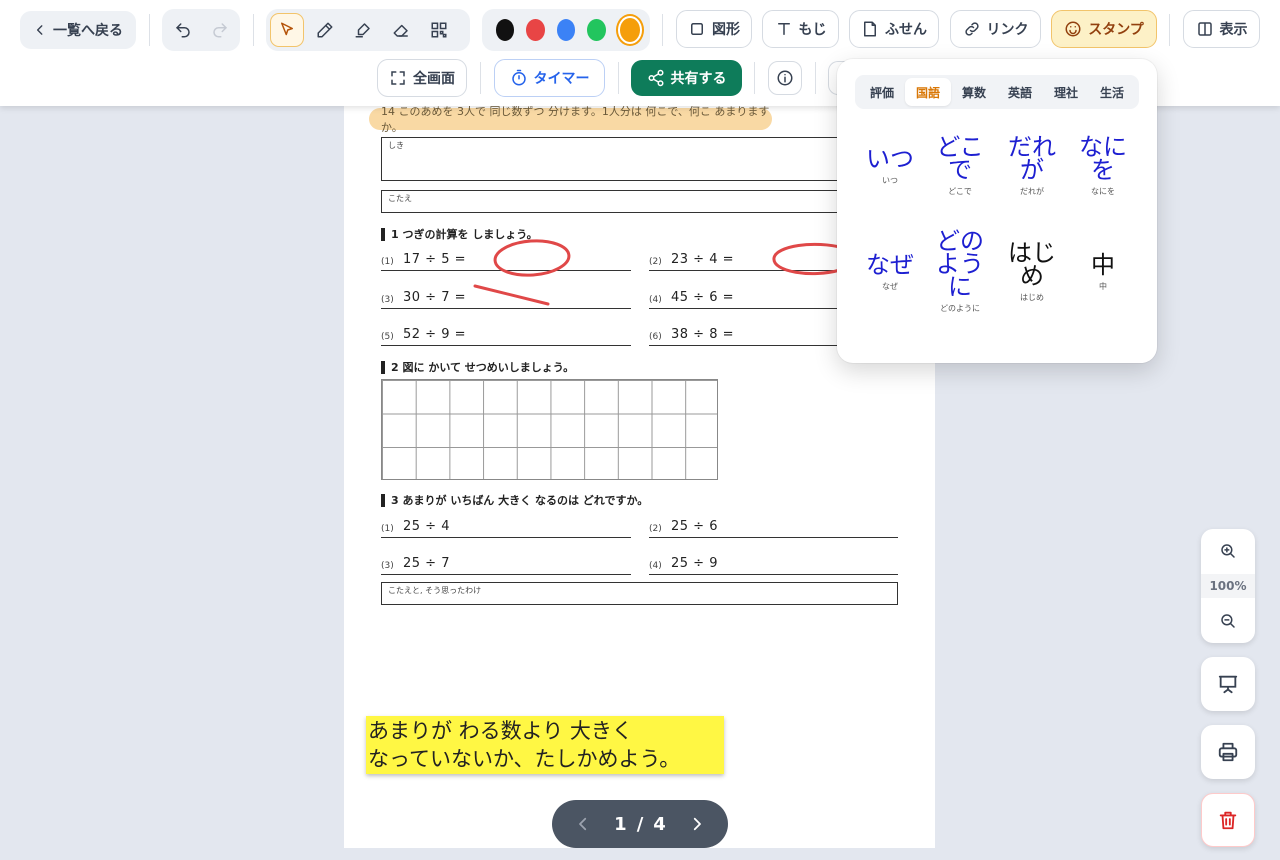  I want to click on drawing-grid, so click(549, 429).